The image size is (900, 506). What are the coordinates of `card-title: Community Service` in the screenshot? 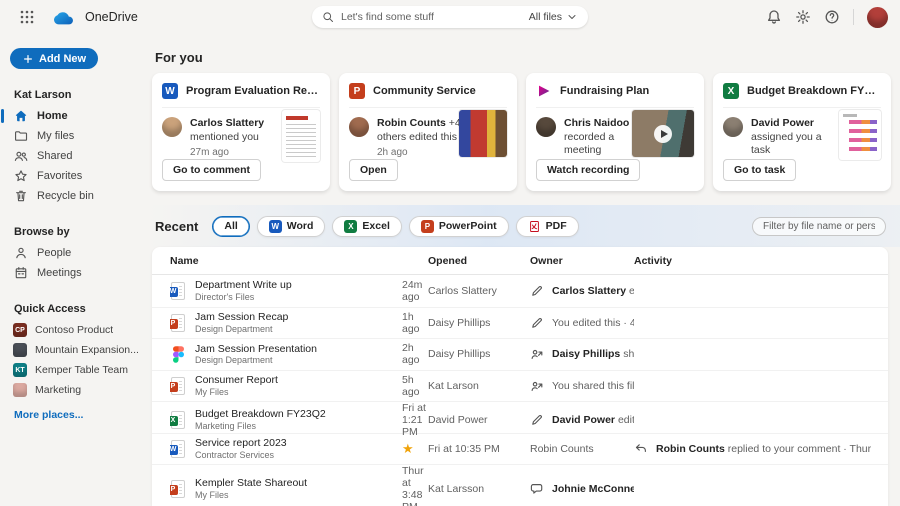 It's located at (424, 91).